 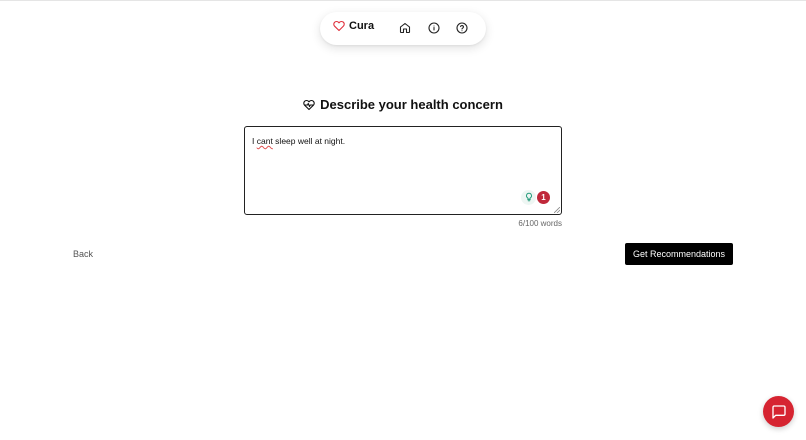 I want to click on lightbulb-icon, so click(x=528, y=197).